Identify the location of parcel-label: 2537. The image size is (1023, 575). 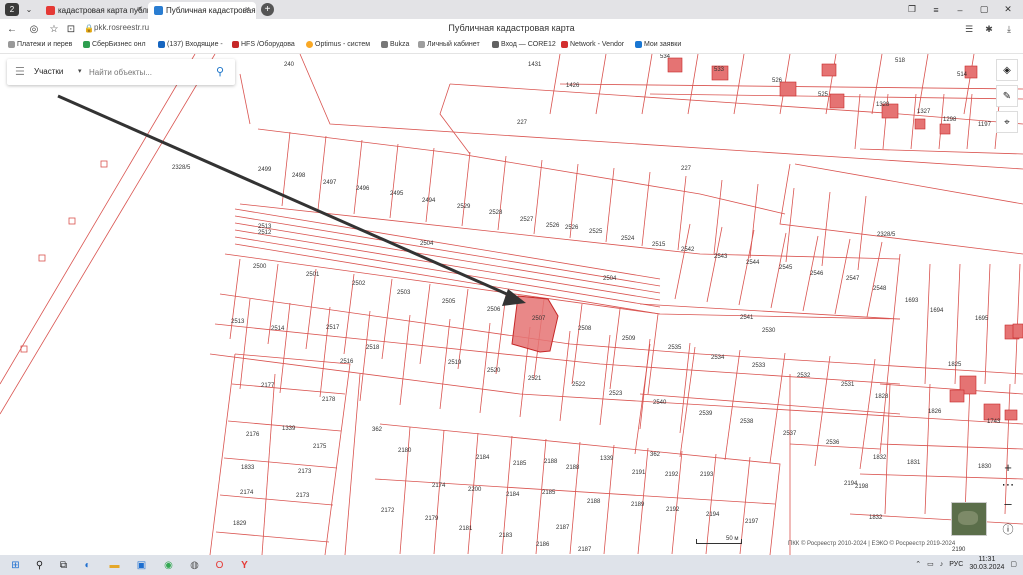
(790, 434).